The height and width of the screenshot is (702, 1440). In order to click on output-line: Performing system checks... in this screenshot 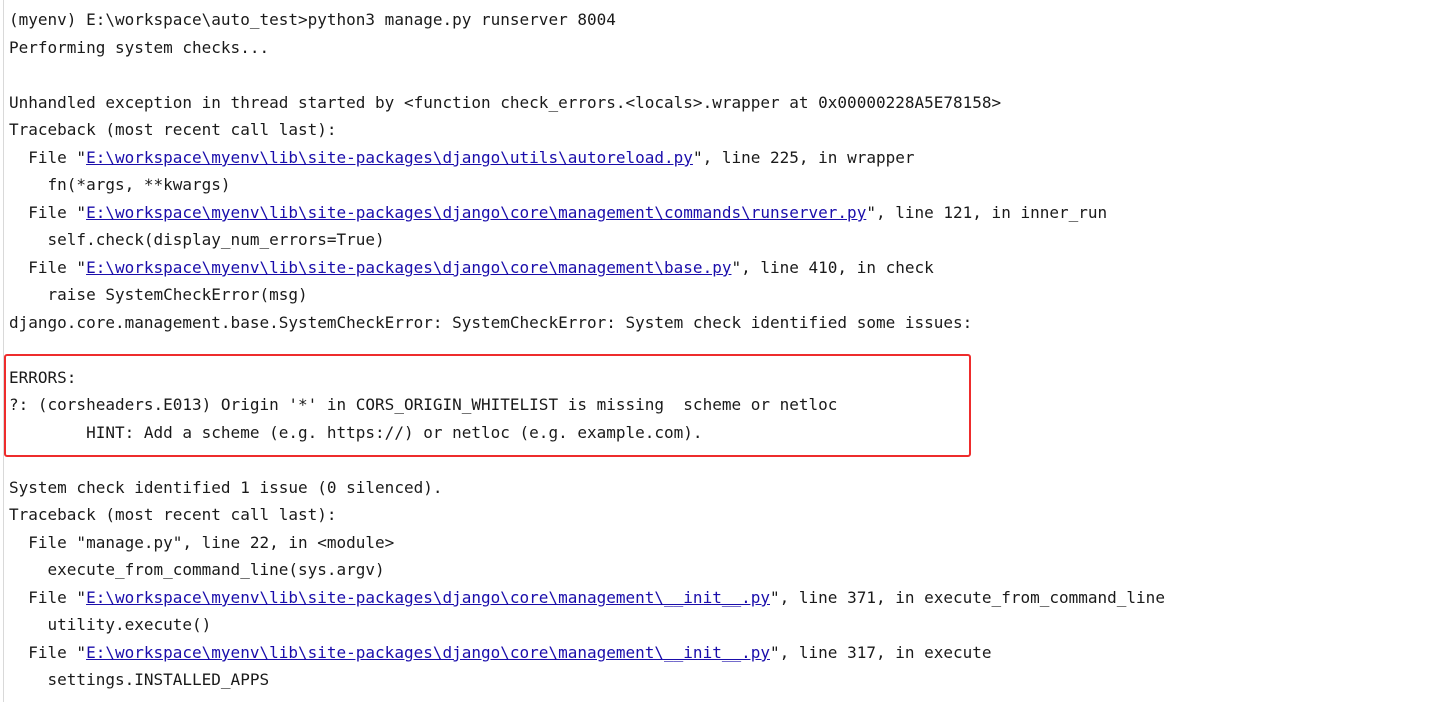, I will do `click(139, 47)`.